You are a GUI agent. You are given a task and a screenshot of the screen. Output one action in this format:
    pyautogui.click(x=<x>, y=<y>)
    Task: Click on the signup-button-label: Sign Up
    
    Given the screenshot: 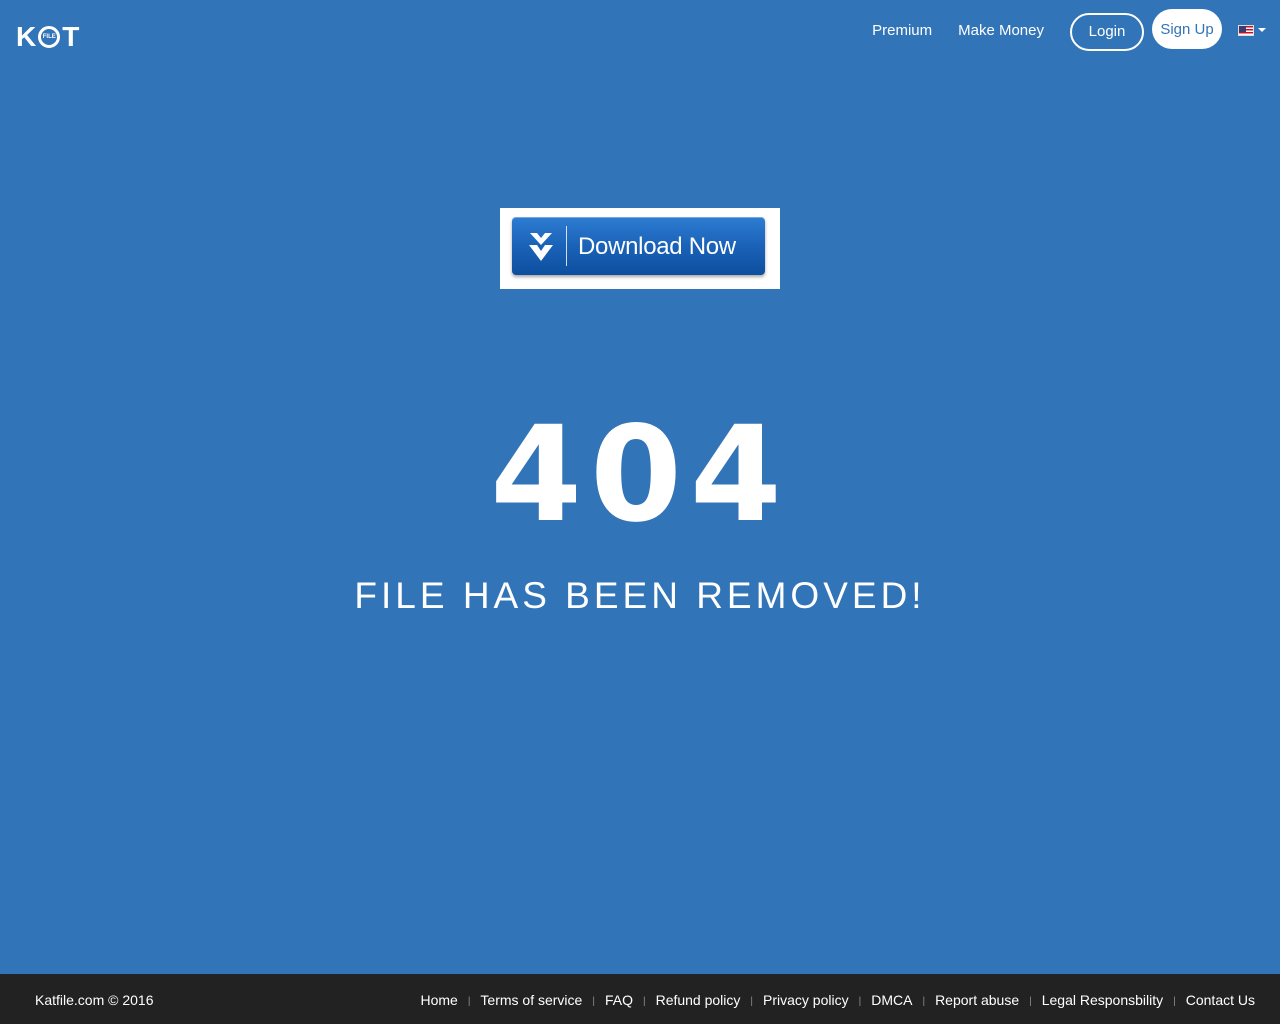 What is the action you would take?
    pyautogui.click(x=1187, y=29)
    